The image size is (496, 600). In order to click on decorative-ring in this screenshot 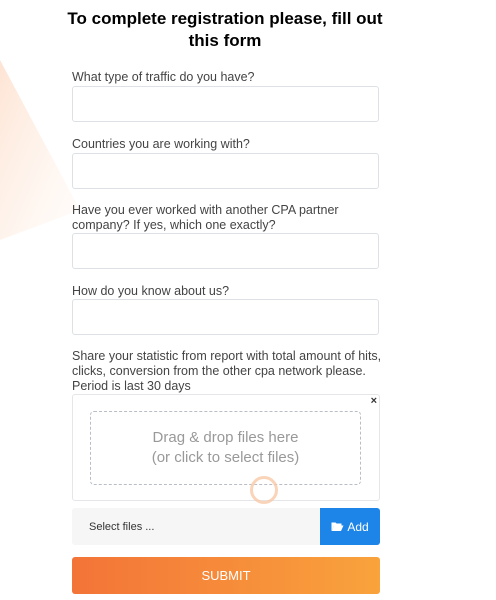, I will do `click(264, 490)`.